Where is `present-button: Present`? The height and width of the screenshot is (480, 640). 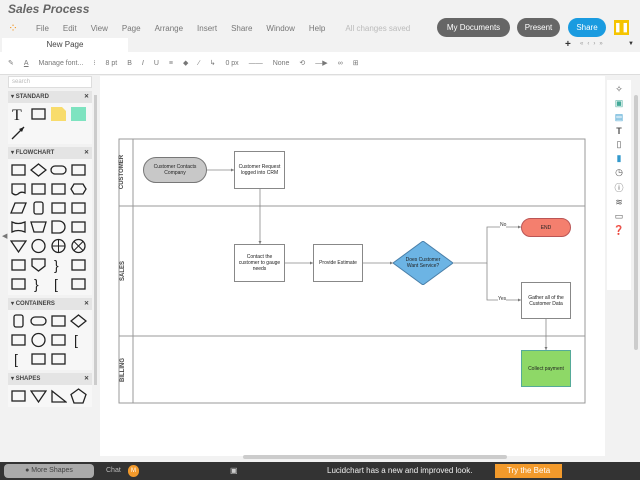 present-button: Present is located at coordinates (538, 27).